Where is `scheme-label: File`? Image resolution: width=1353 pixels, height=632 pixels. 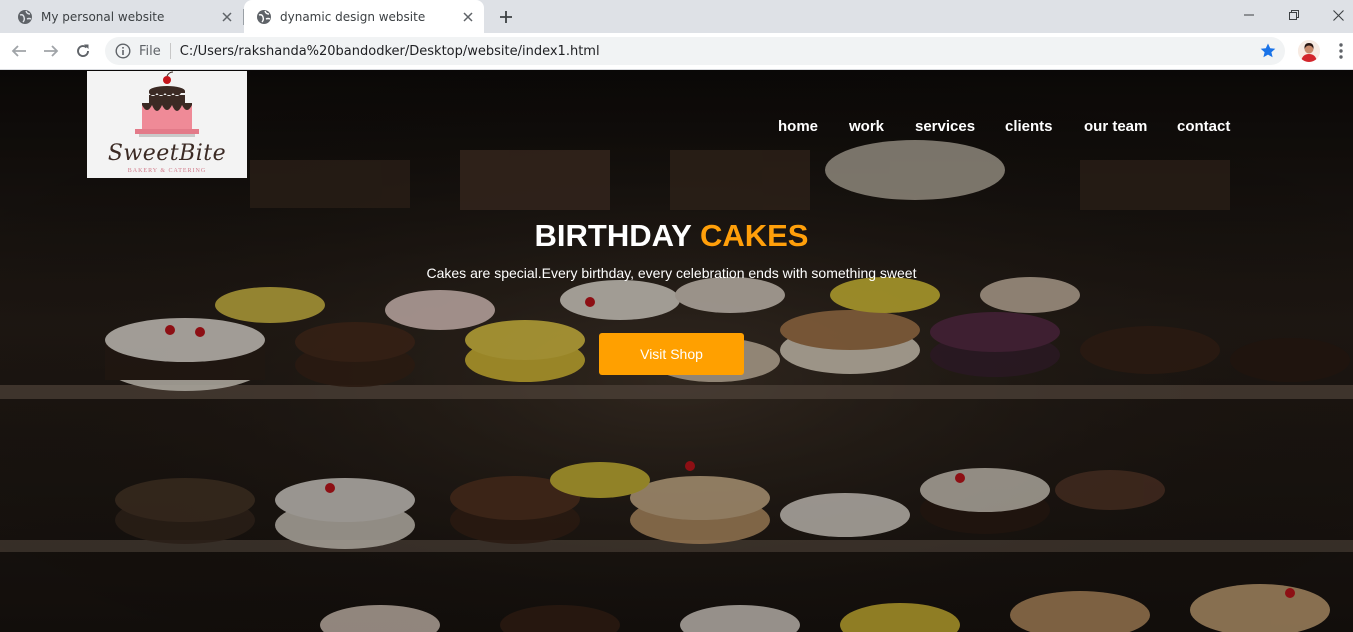 scheme-label: File is located at coordinates (150, 51).